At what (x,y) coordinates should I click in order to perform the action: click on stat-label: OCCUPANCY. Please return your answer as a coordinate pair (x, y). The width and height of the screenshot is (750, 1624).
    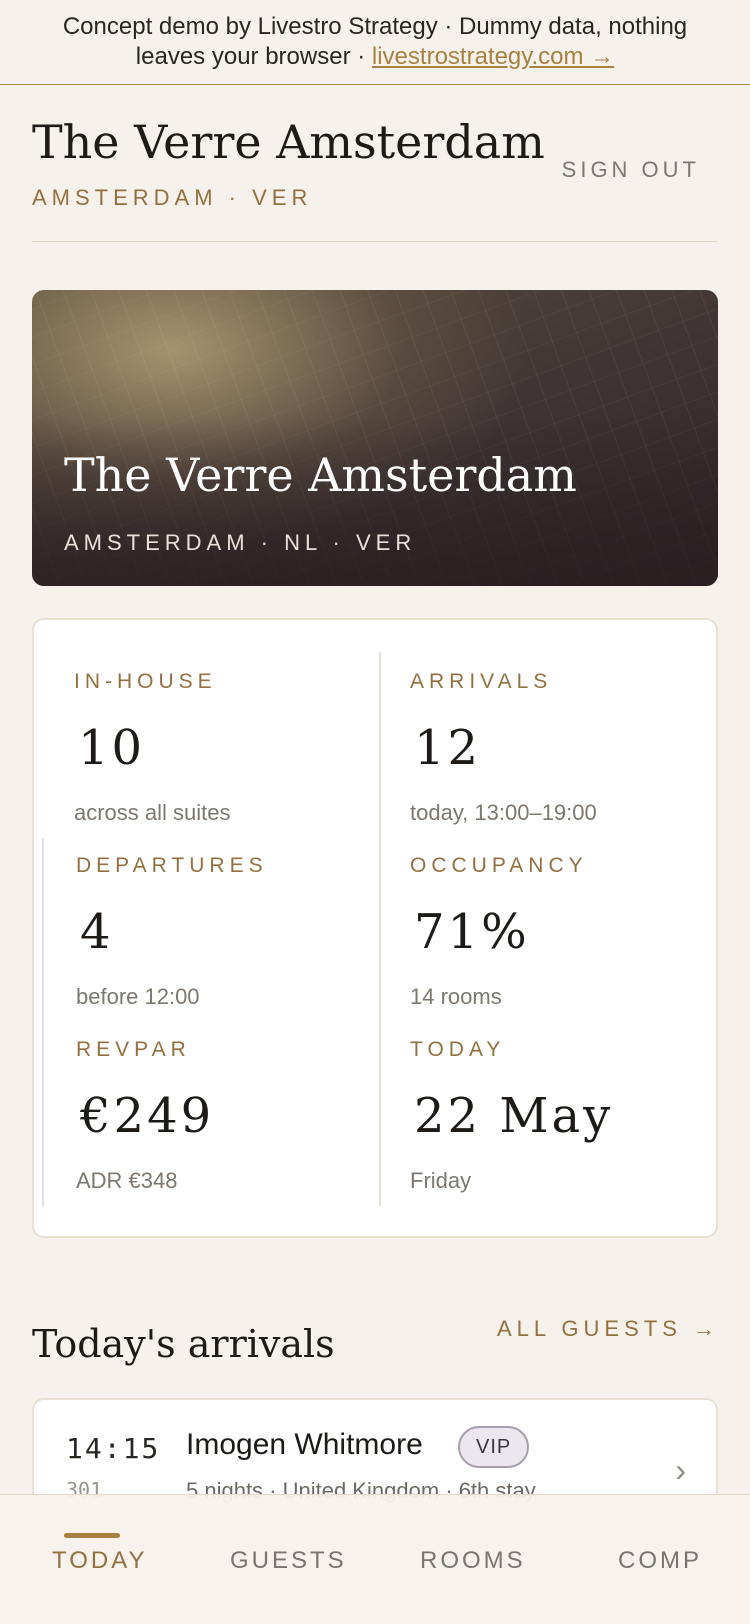
    Looking at the image, I should click on (499, 865).